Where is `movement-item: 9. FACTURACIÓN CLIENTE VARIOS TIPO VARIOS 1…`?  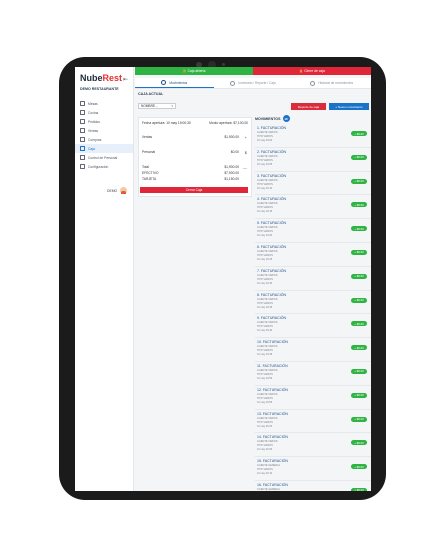 movement-item: 9. FACTURACIÓN CLIENTE VARIOS TIPO VARIOS 1… is located at coordinates (313, 326).